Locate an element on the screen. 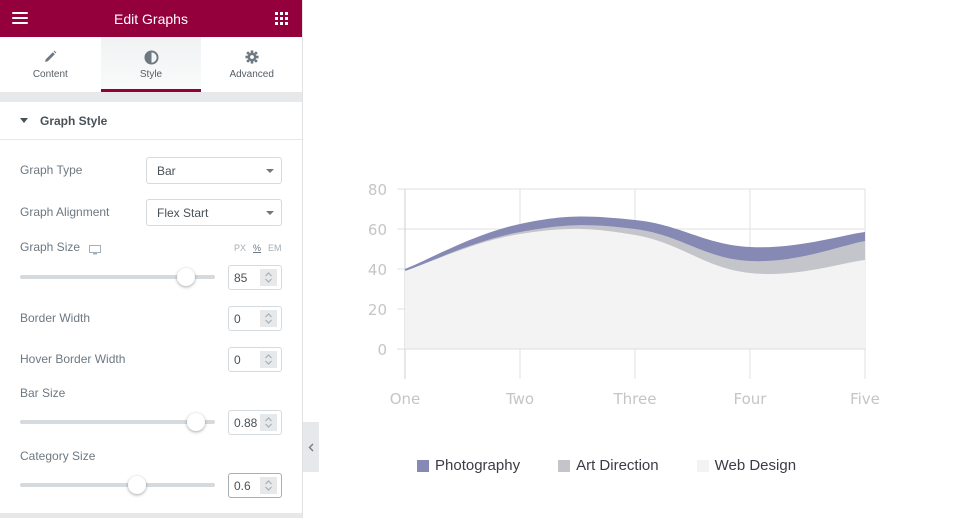 Image resolution: width=969 pixels, height=518 pixels. category-size-label: Category Size is located at coordinates (58, 456).